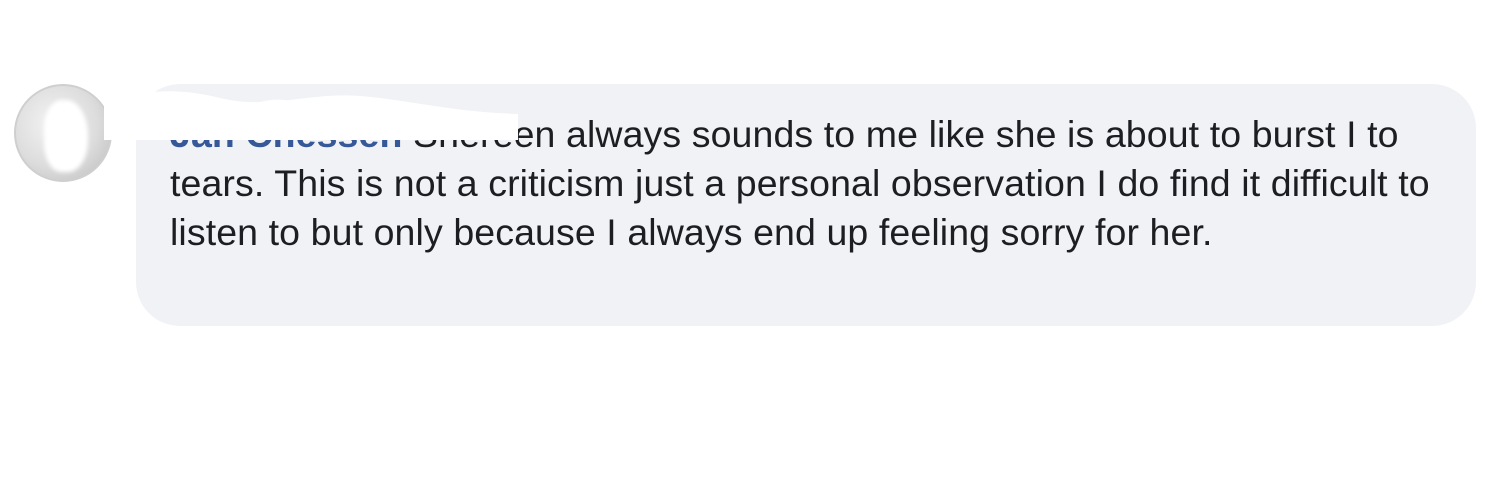 Image resolution: width=1500 pixels, height=500 pixels. Describe the element at coordinates (66, 136) in the screenshot. I see `avatar-redaction` at that location.